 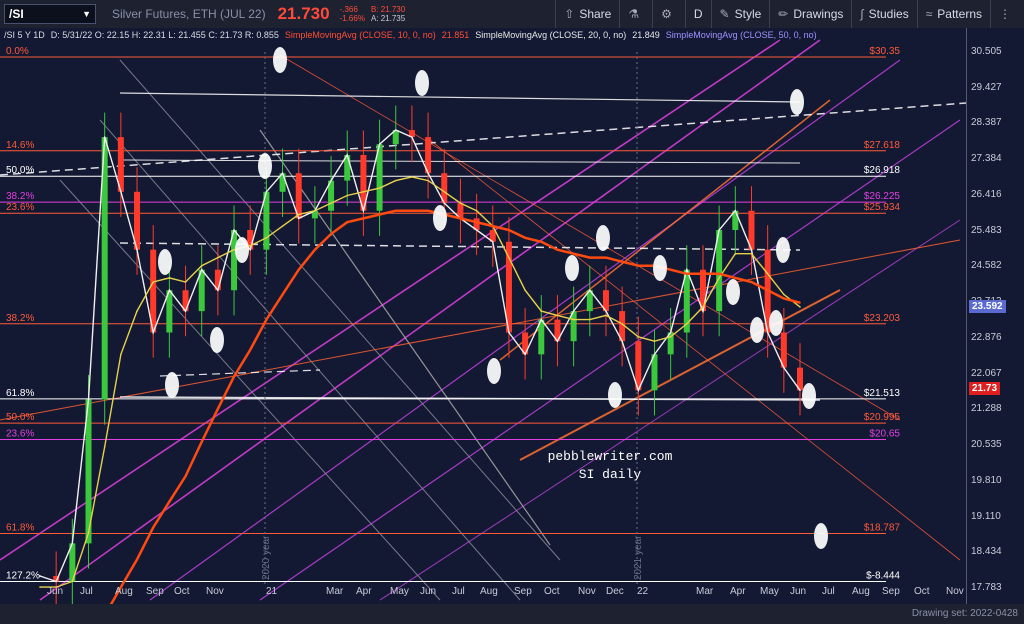 What do you see at coordinates (587, 591) in the screenshot?
I see `x-tick-15: Nov` at bounding box center [587, 591].